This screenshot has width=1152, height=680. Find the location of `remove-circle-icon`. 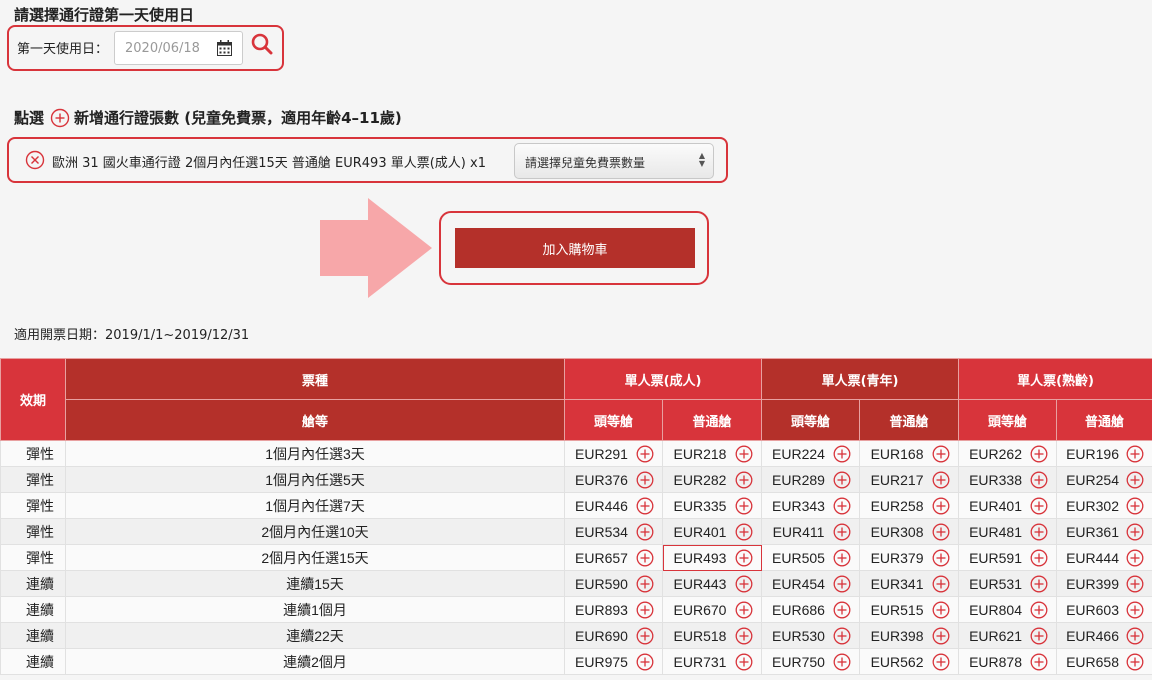

remove-circle-icon is located at coordinates (35, 160).